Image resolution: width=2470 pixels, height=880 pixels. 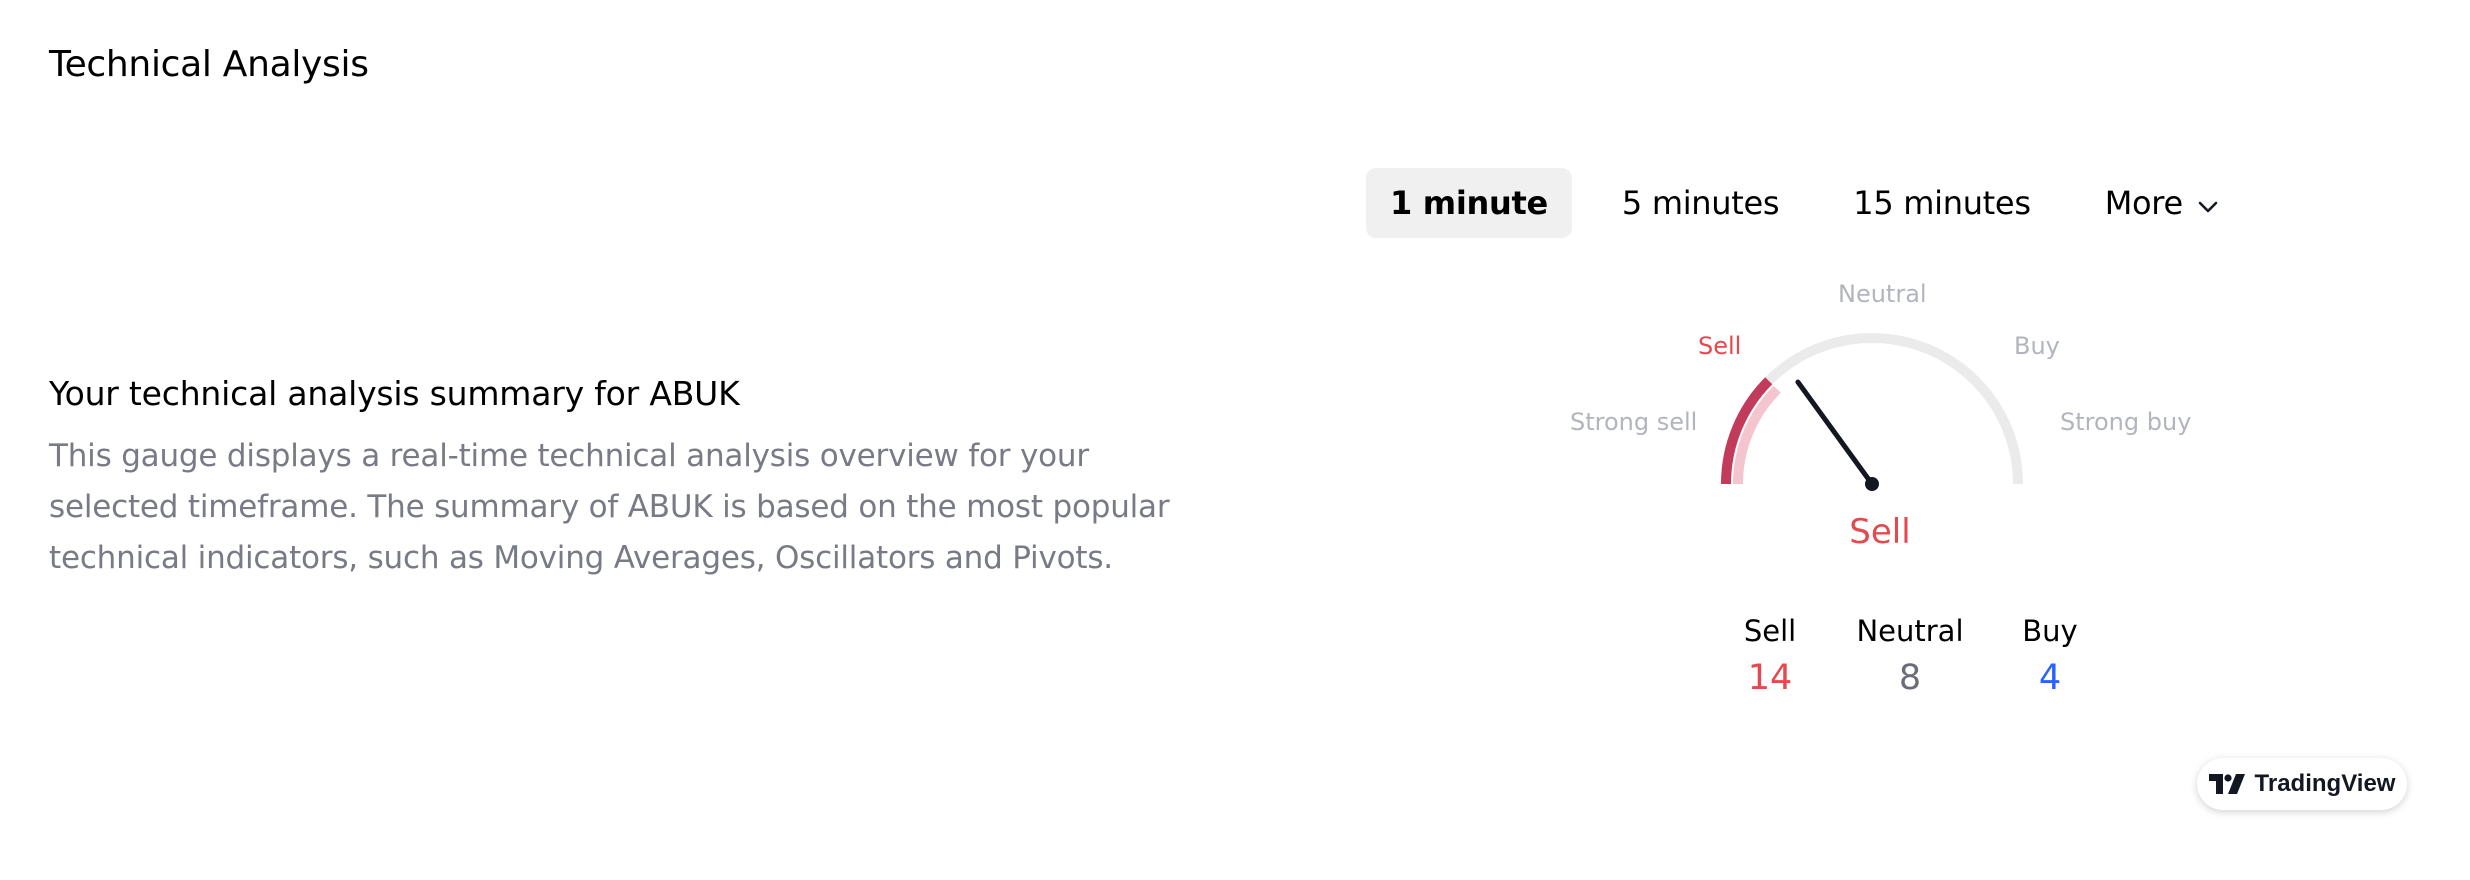 What do you see at coordinates (1872, 484) in the screenshot?
I see `gauge-needle-pivot` at bounding box center [1872, 484].